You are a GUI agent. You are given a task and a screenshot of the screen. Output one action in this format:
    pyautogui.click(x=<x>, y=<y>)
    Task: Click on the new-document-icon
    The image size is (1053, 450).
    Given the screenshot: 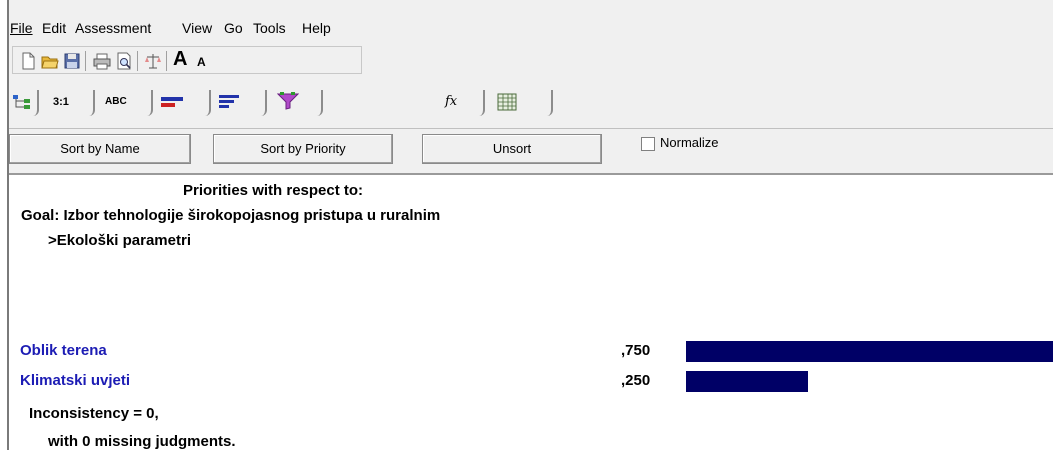 What is the action you would take?
    pyautogui.click(x=28, y=61)
    